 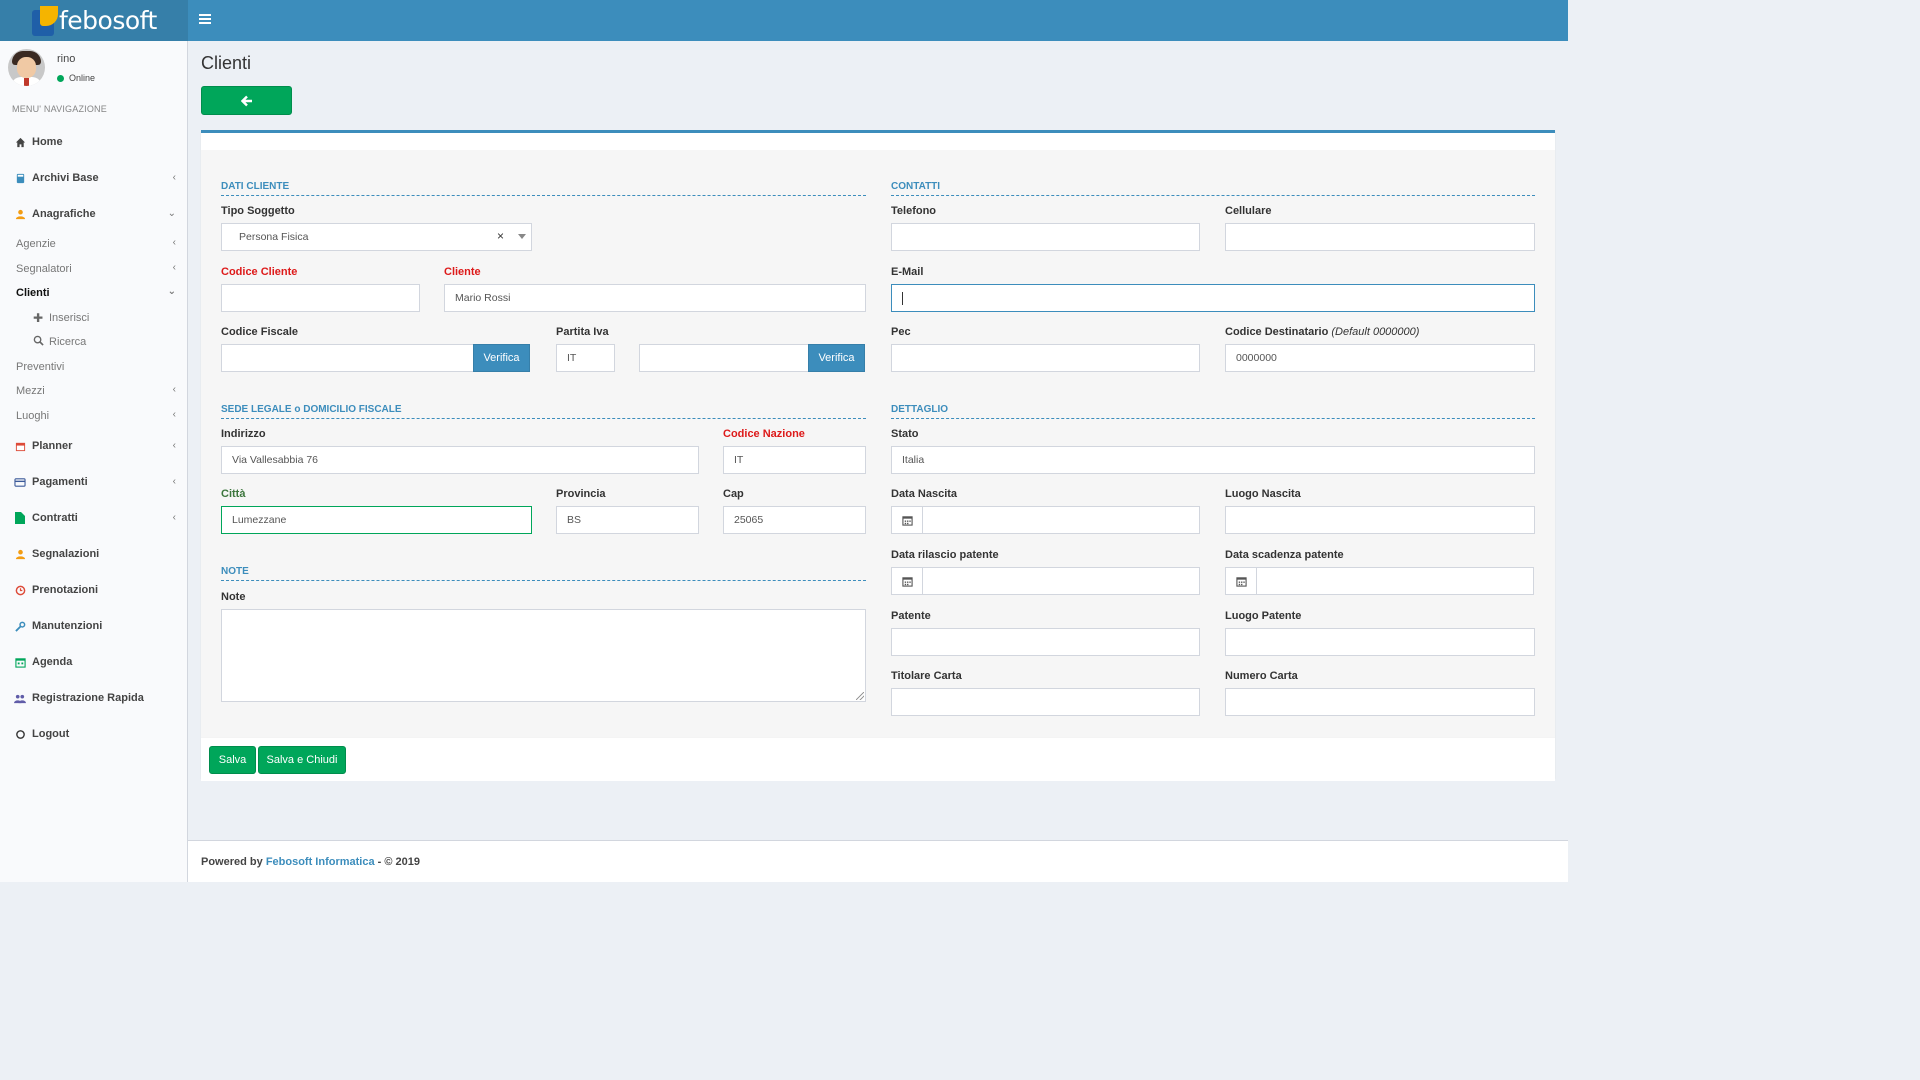 I want to click on sidebar-item-contratti: Contratti ‹, so click(x=94, y=518).